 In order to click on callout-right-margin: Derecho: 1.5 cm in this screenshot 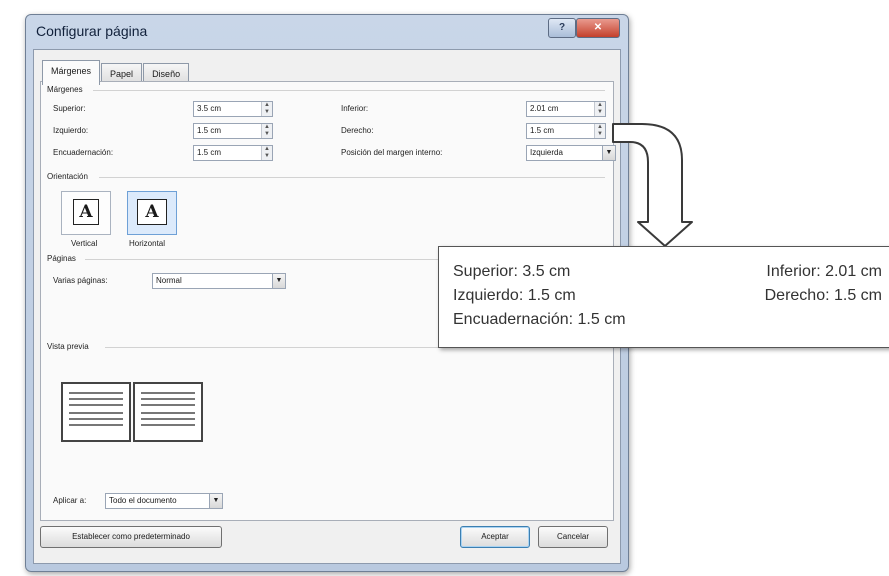, I will do `click(823, 295)`.